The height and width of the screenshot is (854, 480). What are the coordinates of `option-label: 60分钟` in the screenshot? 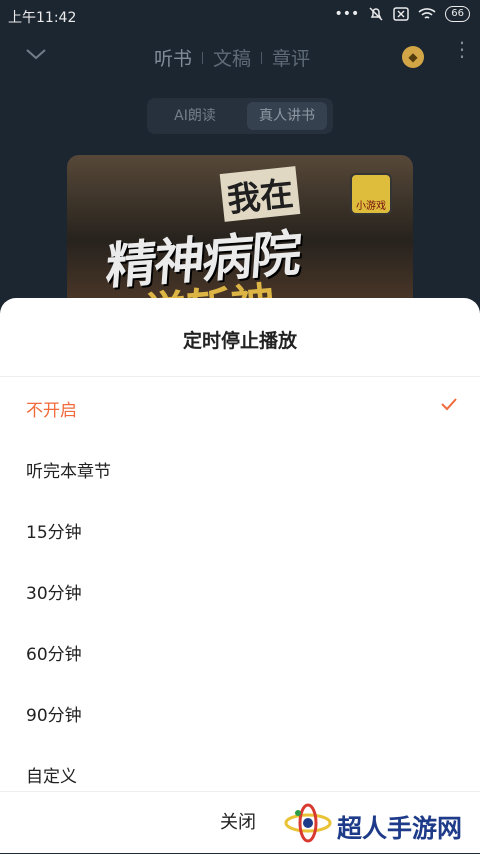 It's located at (54, 655).